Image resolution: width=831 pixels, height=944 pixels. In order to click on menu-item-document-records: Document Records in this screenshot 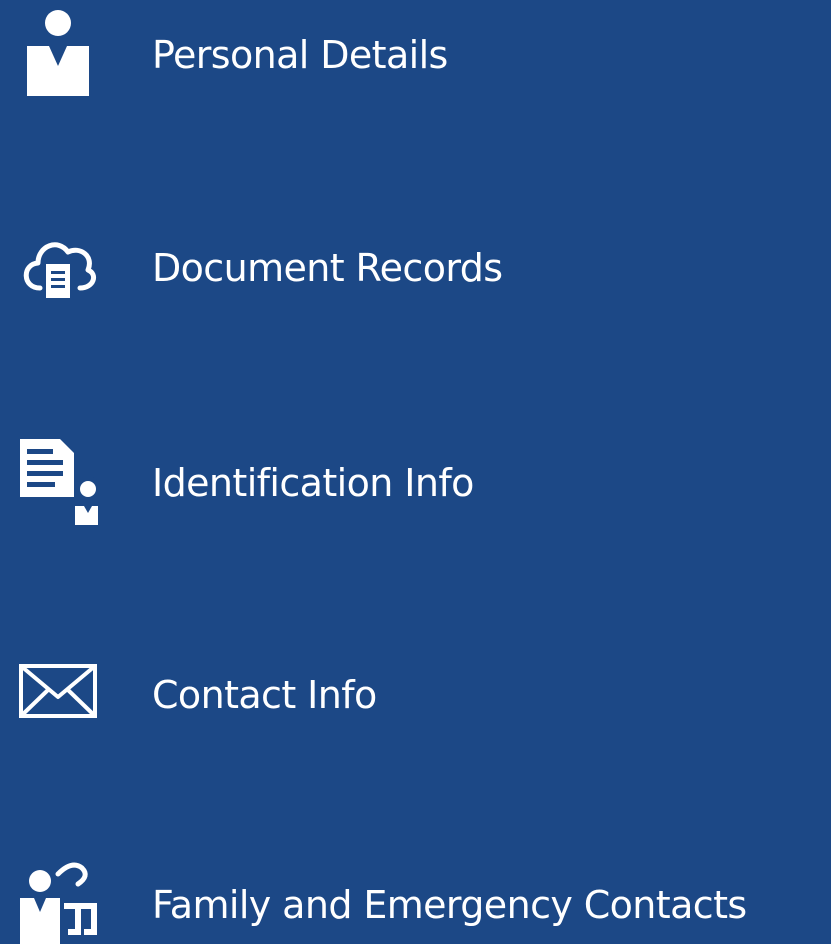, I will do `click(415, 267)`.